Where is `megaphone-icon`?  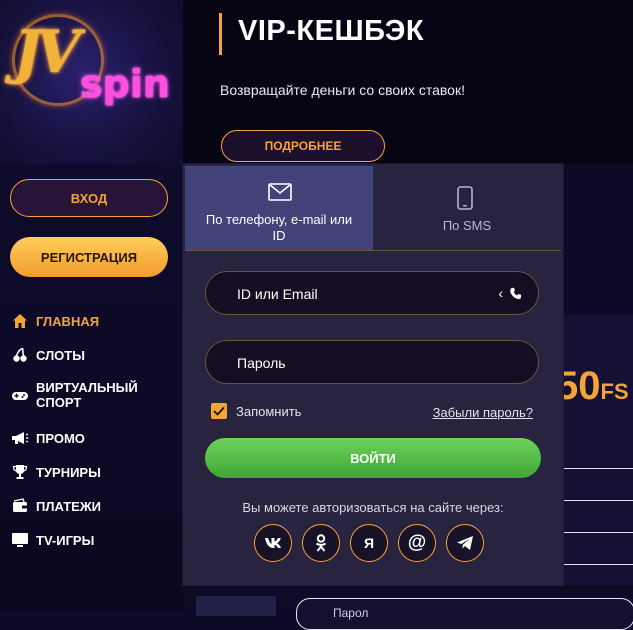
megaphone-icon is located at coordinates (20, 438).